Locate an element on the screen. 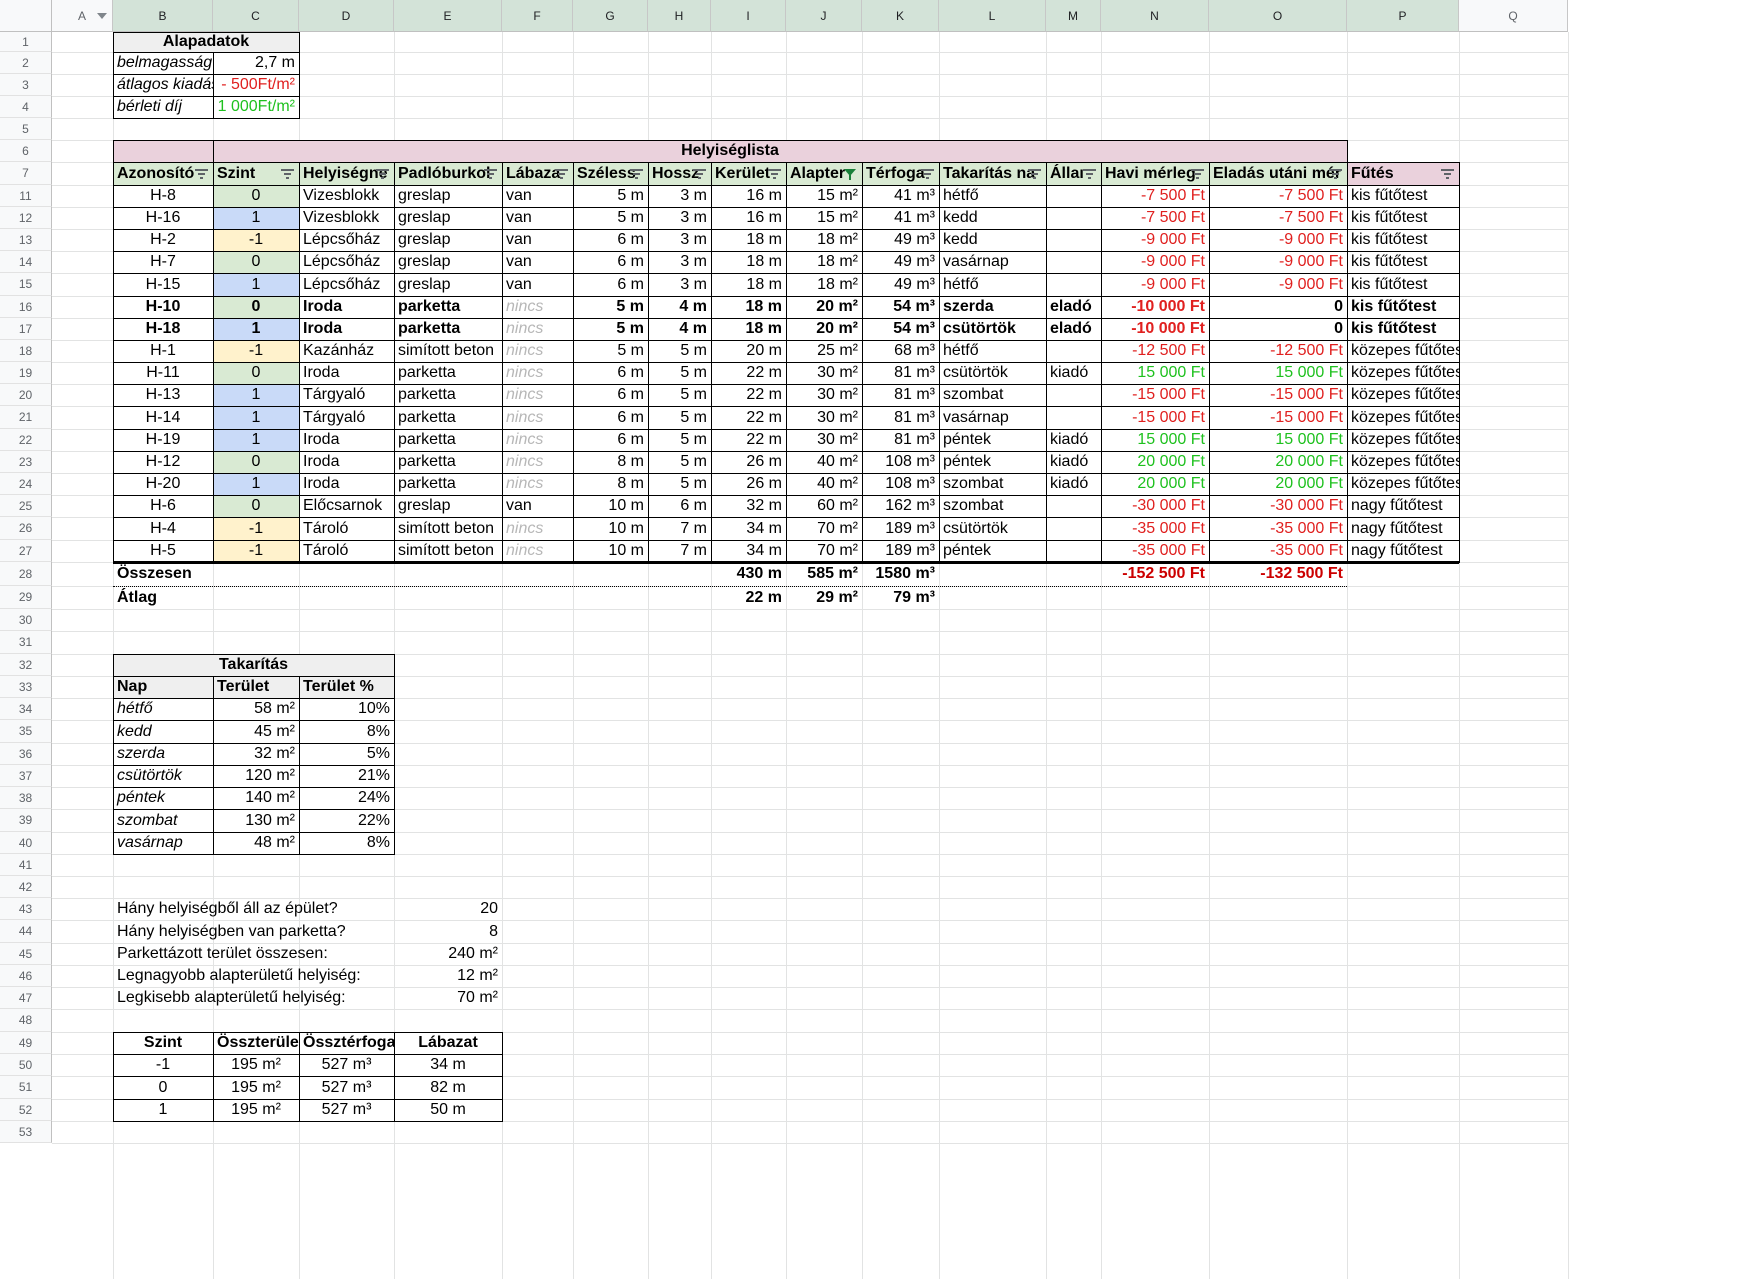 Image resolution: width=1762 pixels, height=1279 pixels. cell-alapterulet: 30 m² is located at coordinates (824, 440).